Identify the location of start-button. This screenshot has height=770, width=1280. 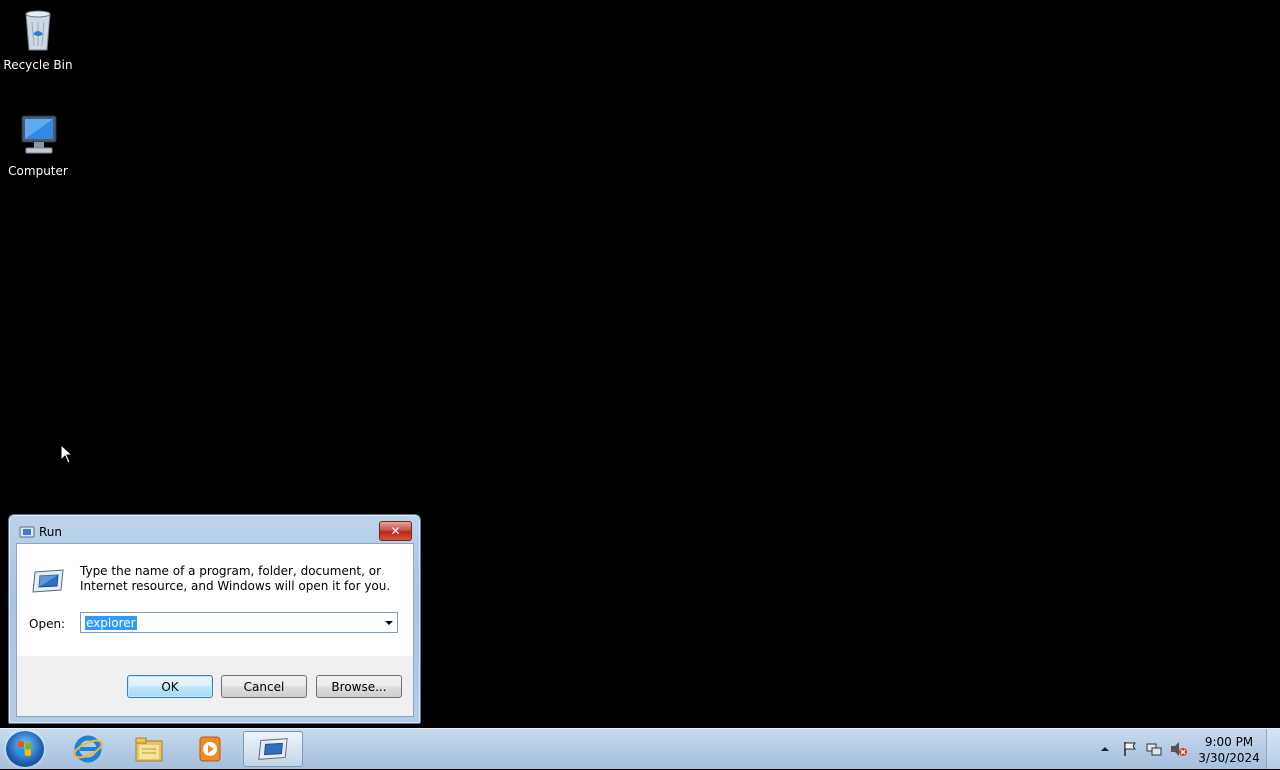
(25, 749).